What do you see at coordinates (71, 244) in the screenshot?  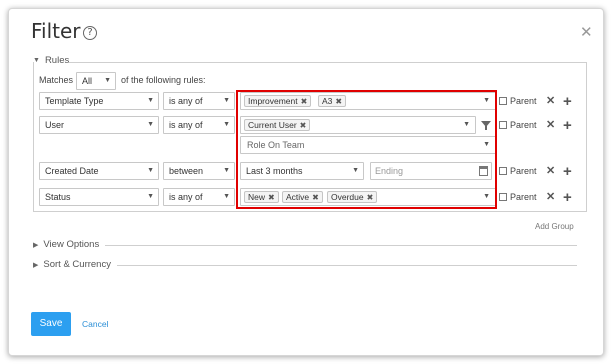 I see `view-options-label: View Options` at bounding box center [71, 244].